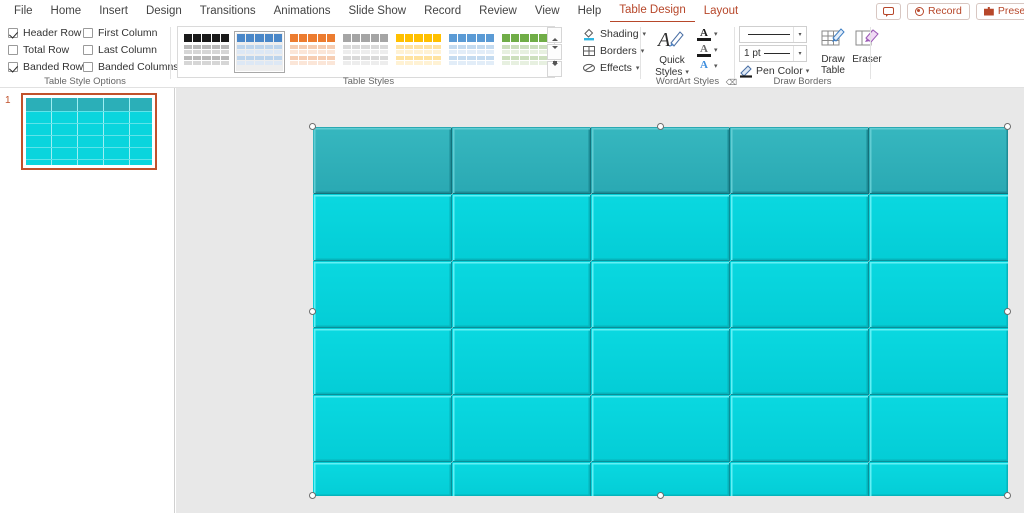 The width and height of the screenshot is (1024, 513). What do you see at coordinates (773, 53) in the screenshot?
I see `pen-weight-dropdown: 1 pt ▾` at bounding box center [773, 53].